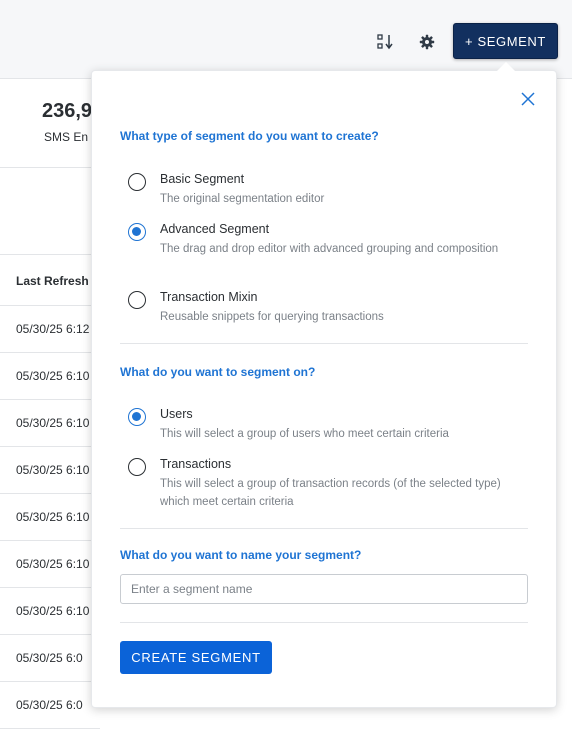 The width and height of the screenshot is (572, 729). Describe the element at coordinates (209, 297) in the screenshot. I see `option-title: Transaction Mixin` at that location.